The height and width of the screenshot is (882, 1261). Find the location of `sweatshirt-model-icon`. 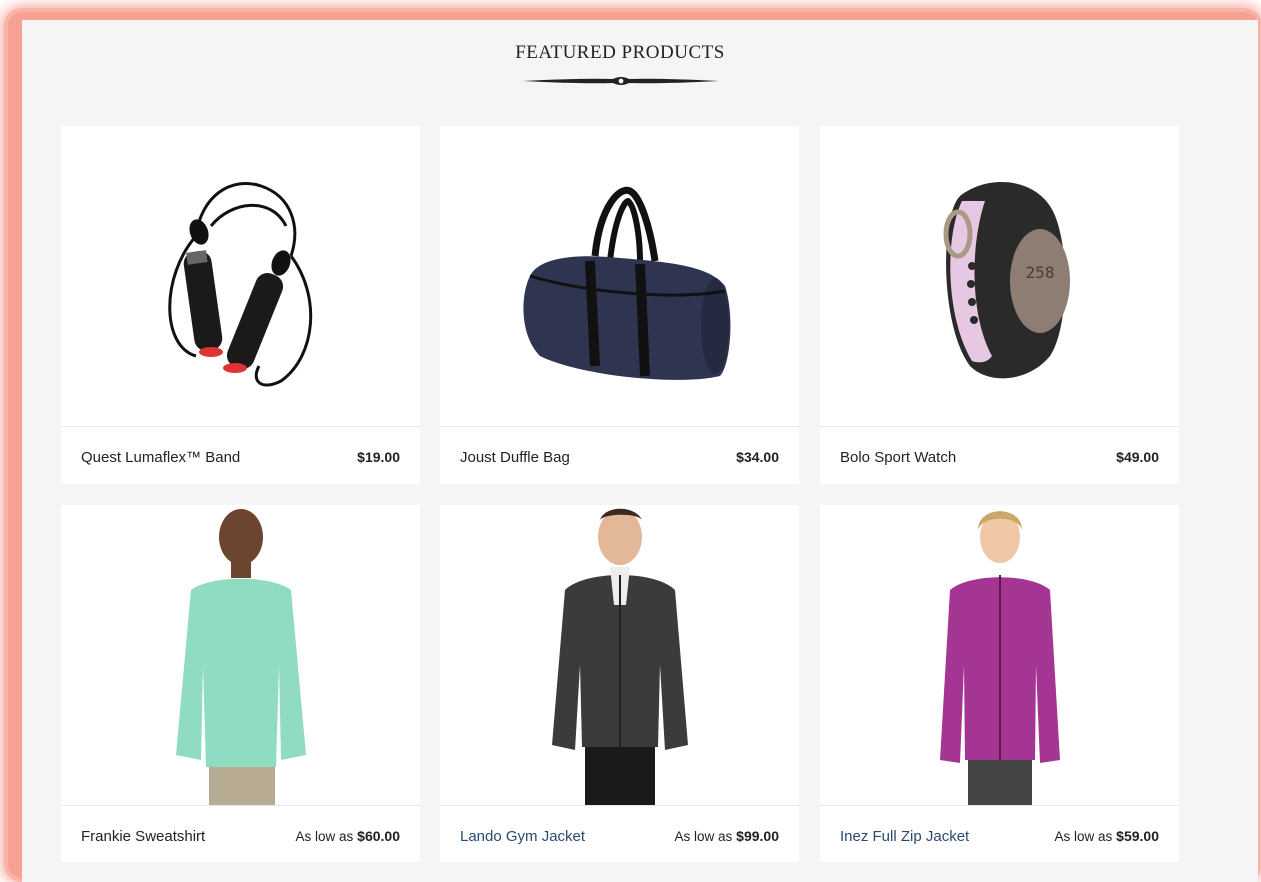

sweatshirt-model-icon is located at coordinates (240, 657).